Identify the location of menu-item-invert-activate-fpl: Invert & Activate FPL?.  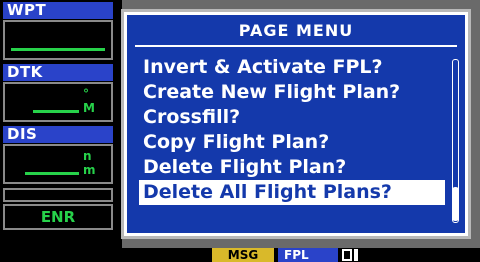
(295, 67).